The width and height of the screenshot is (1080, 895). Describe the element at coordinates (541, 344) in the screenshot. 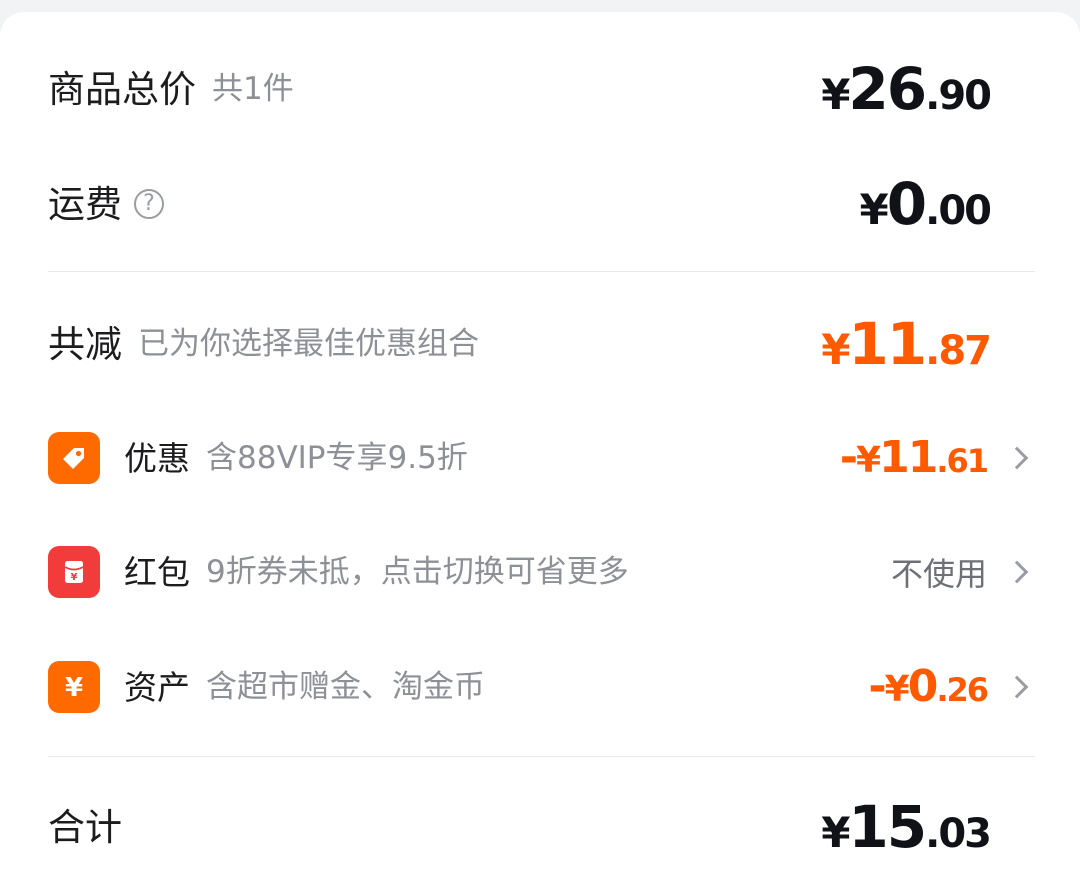

I see `total-discount-row: 共减 已为你选择最佳优惠组合 ¥11.87` at that location.